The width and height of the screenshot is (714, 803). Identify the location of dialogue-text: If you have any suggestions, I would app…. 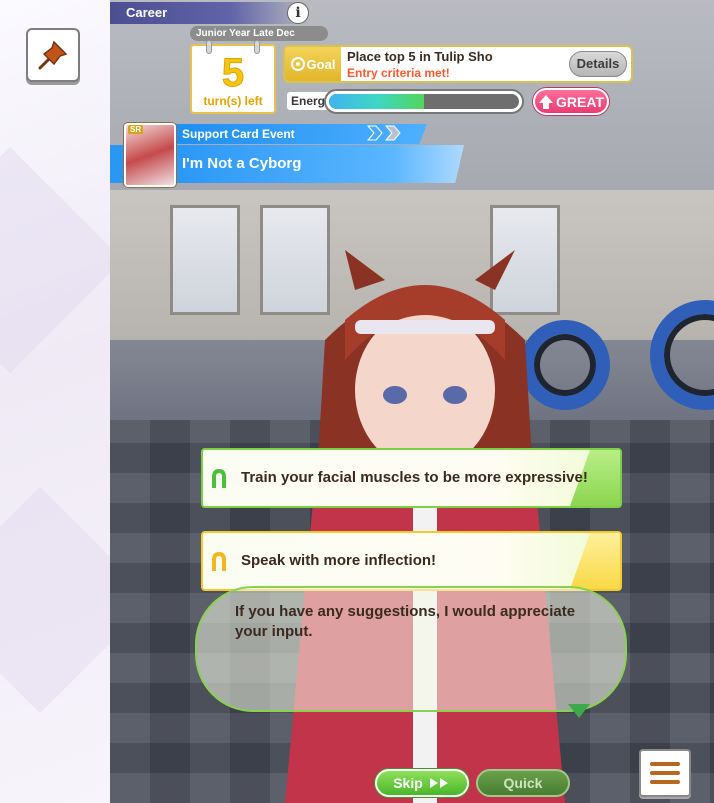
(405, 621).